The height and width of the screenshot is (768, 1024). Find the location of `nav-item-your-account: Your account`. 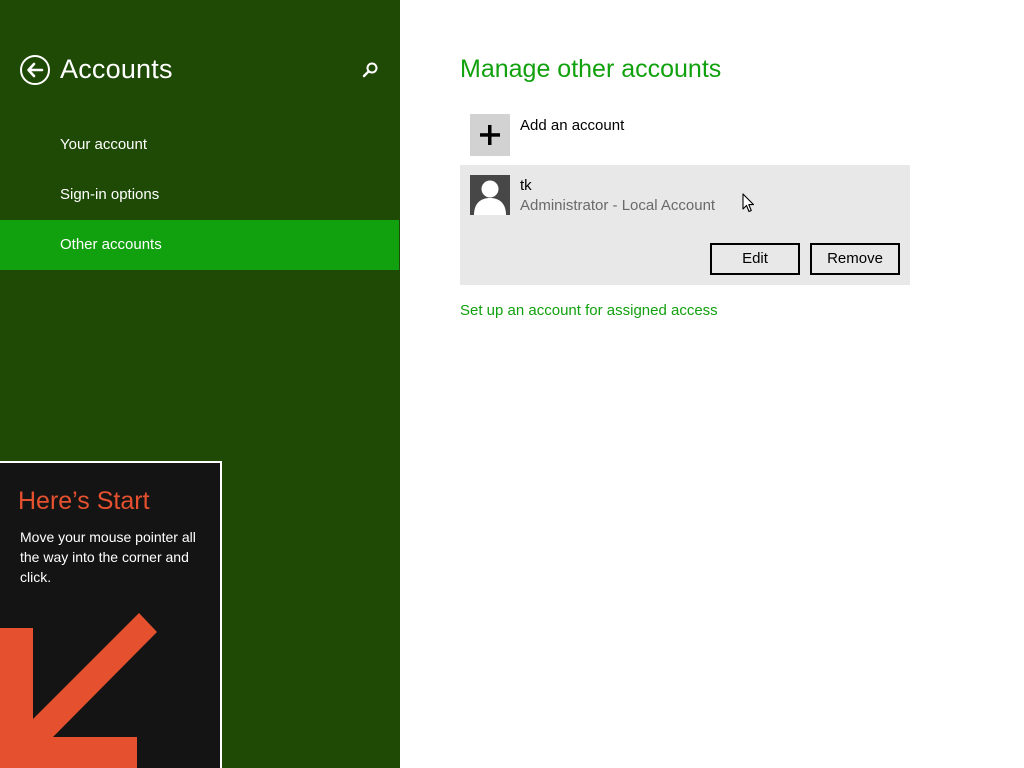

nav-item-your-account: Your account is located at coordinates (199, 145).